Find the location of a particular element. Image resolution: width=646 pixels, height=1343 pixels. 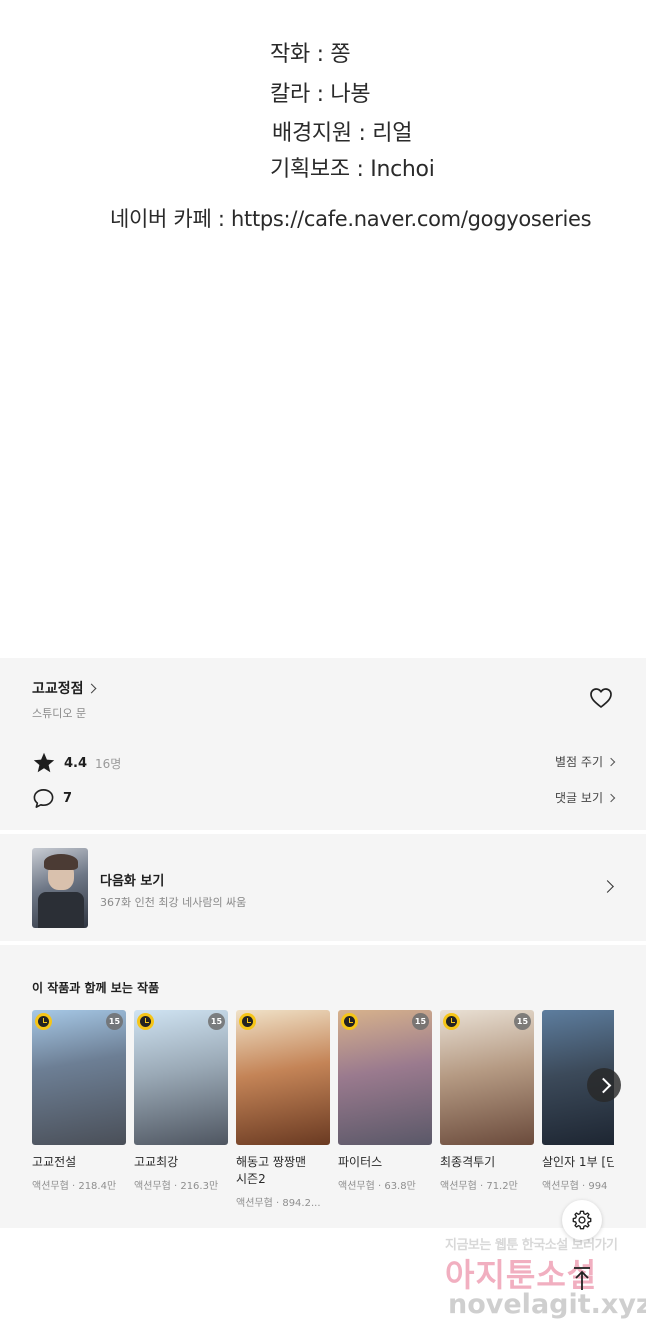

gear-icon is located at coordinates (582, 1220).